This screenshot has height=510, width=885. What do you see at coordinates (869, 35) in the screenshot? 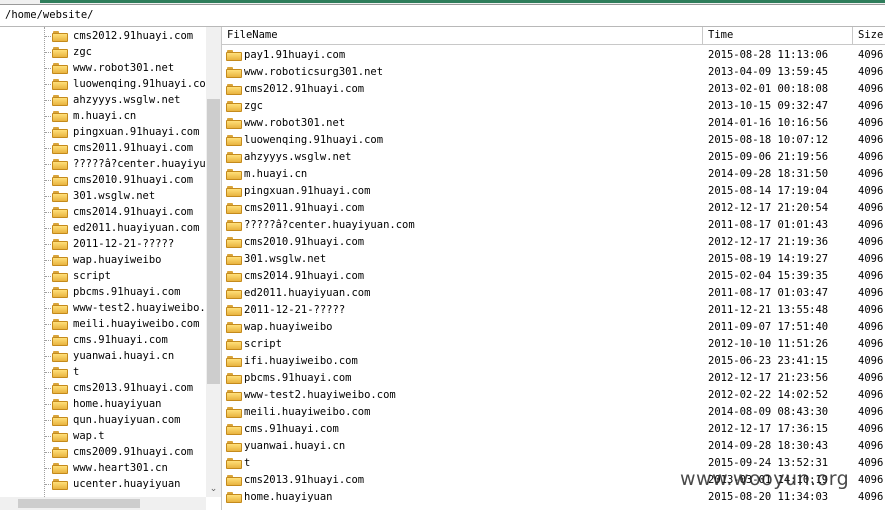
I see `column-header-size: Size` at bounding box center [869, 35].